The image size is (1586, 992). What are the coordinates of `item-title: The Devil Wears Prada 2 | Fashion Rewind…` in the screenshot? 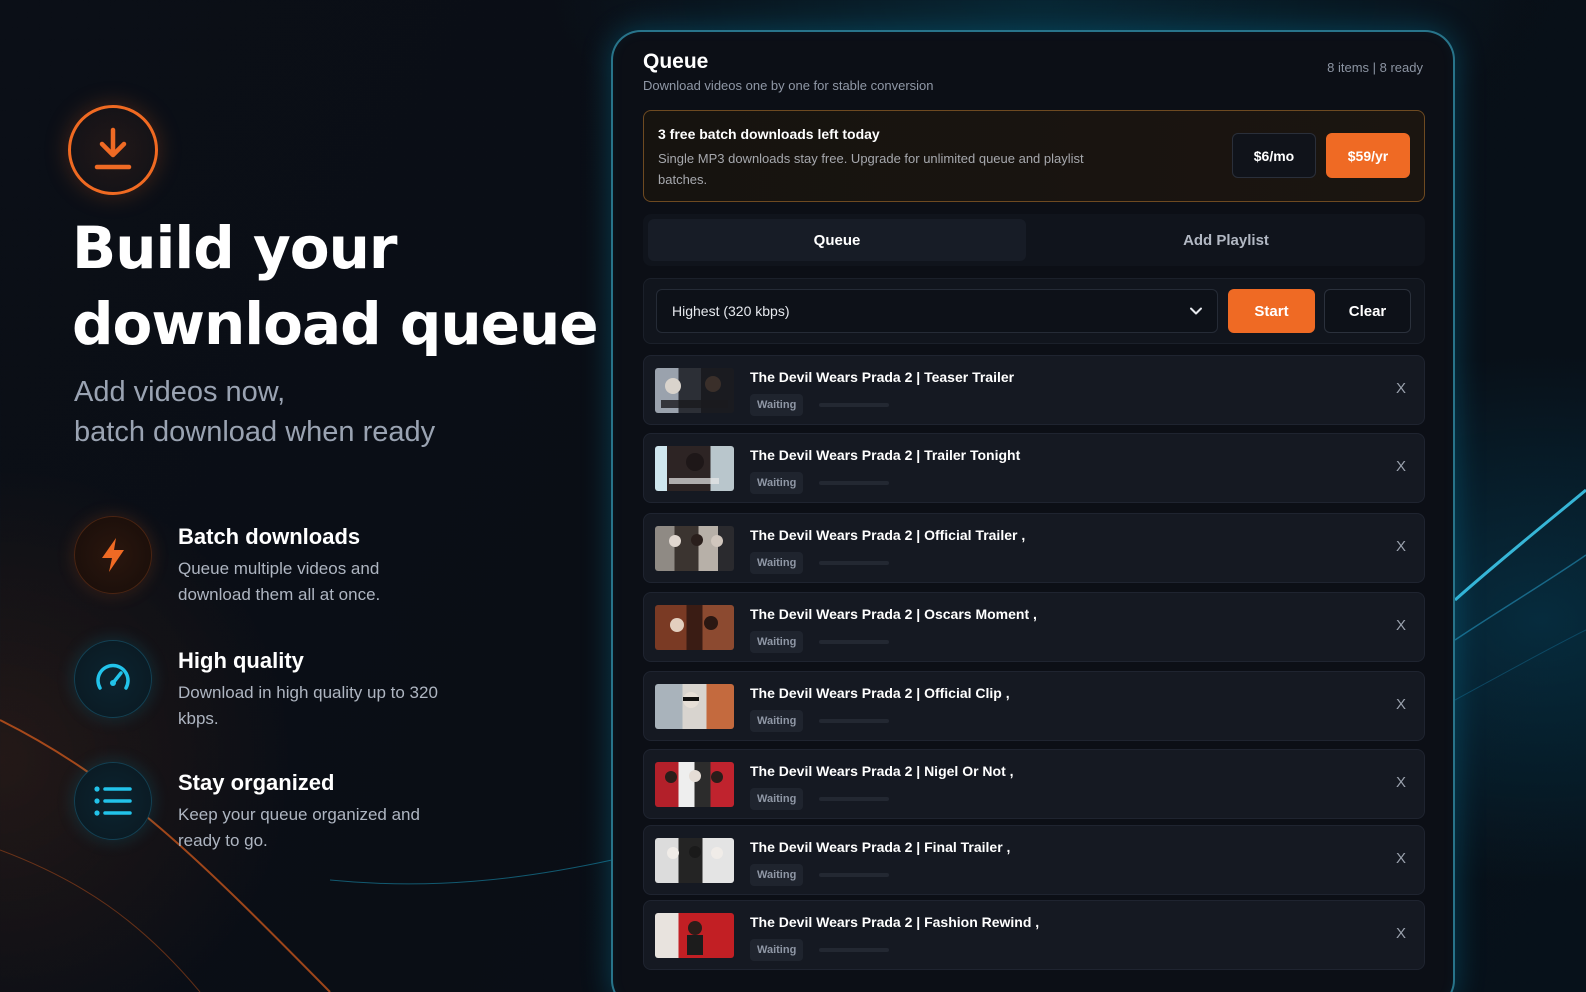 It's located at (895, 922).